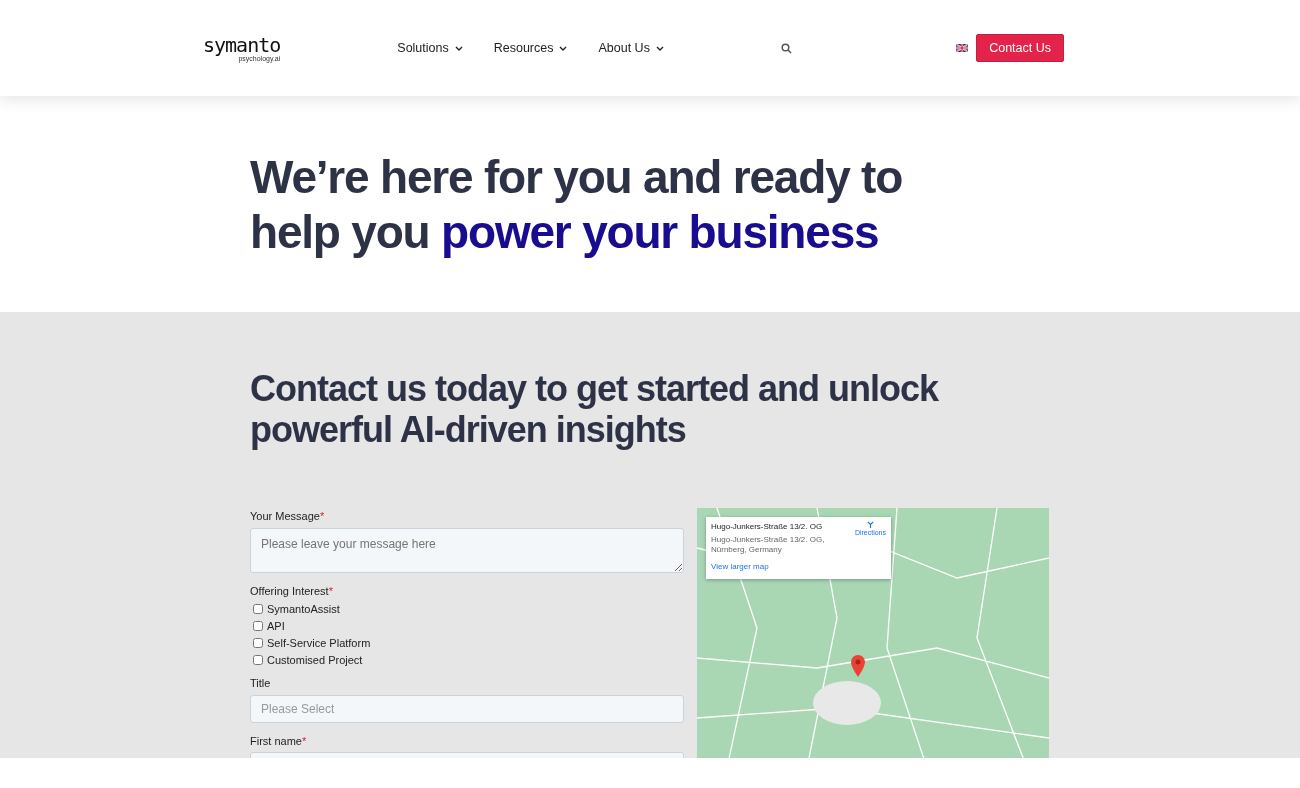 This screenshot has width=1300, height=788. What do you see at coordinates (319, 643) in the screenshot?
I see `checkbox-label: Self-Service Platform` at bounding box center [319, 643].